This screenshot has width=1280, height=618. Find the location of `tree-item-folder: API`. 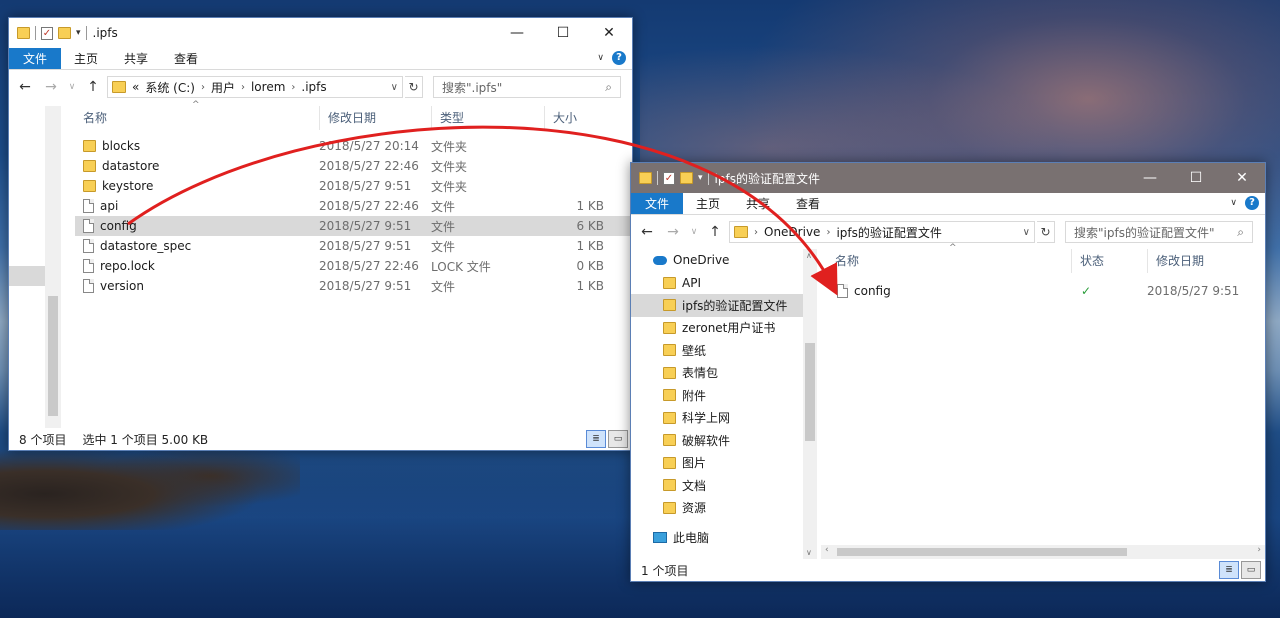

tree-item-folder: API is located at coordinates (717, 283).